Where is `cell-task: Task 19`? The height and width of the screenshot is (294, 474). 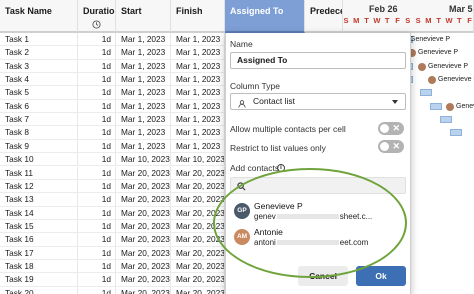 cell-task: Task 19 is located at coordinates (39, 280).